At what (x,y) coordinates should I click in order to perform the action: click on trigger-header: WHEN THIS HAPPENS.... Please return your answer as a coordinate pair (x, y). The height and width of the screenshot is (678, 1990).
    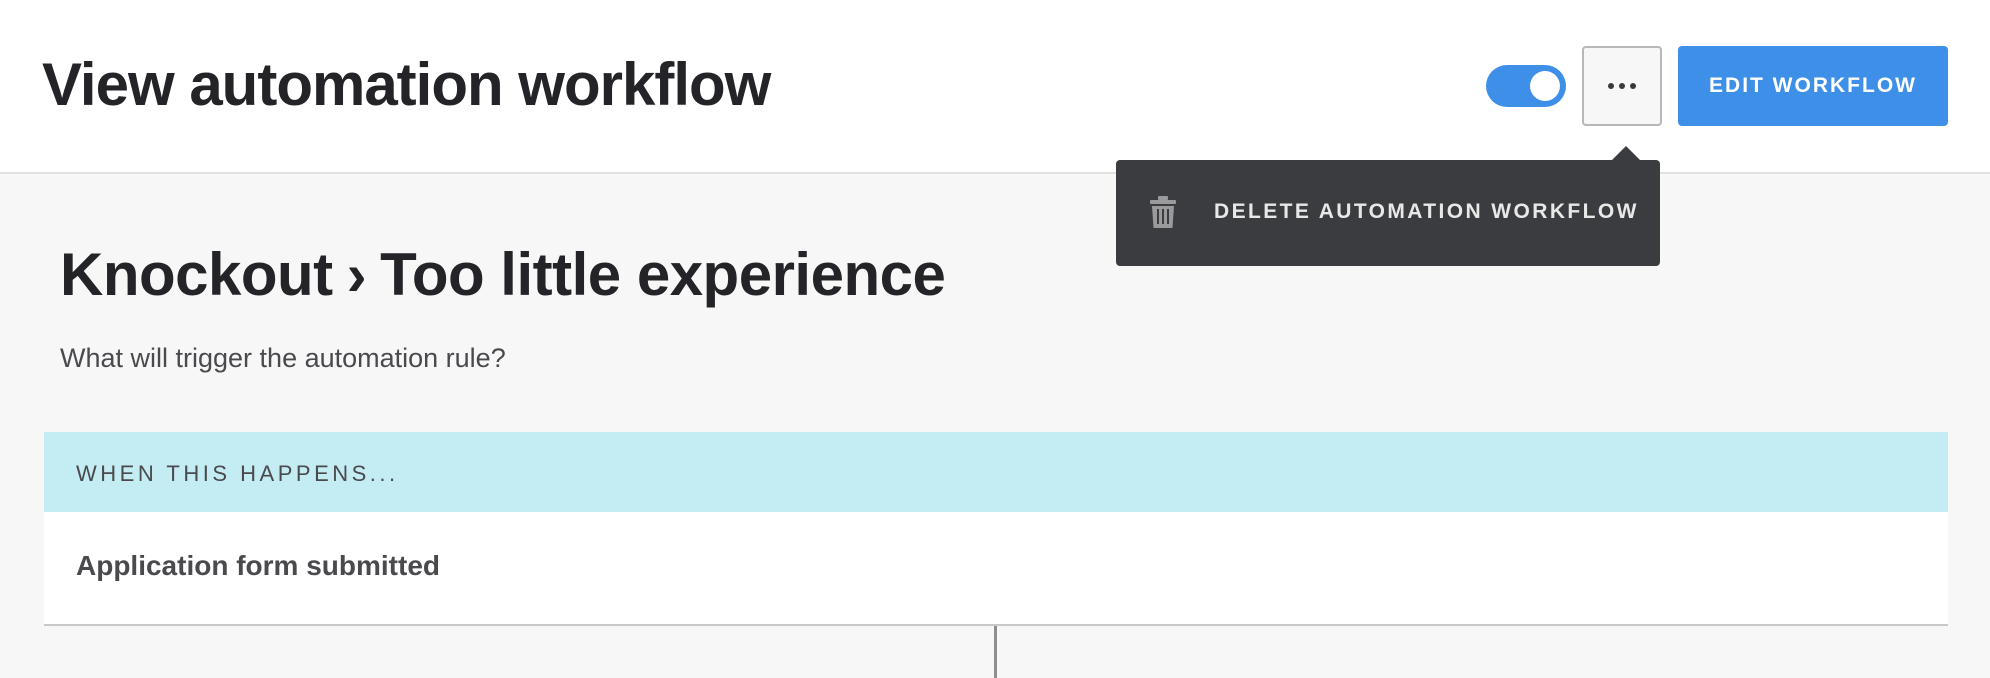
    Looking at the image, I should click on (996, 472).